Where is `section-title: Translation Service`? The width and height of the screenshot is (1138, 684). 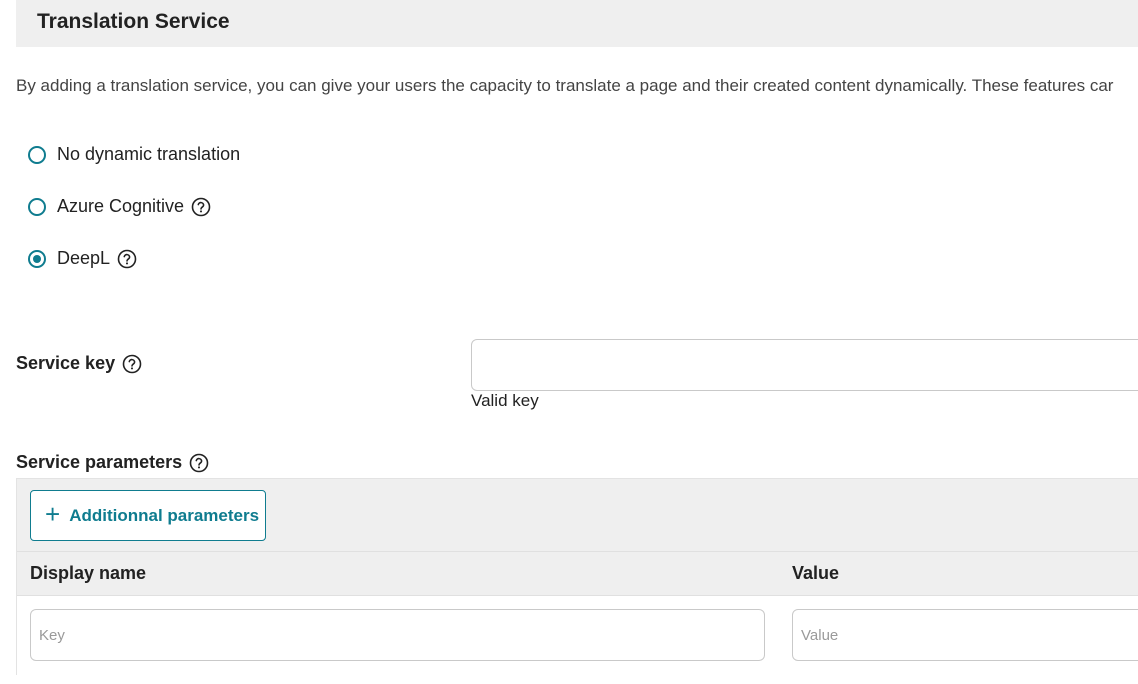 section-title: Translation Service is located at coordinates (133, 21).